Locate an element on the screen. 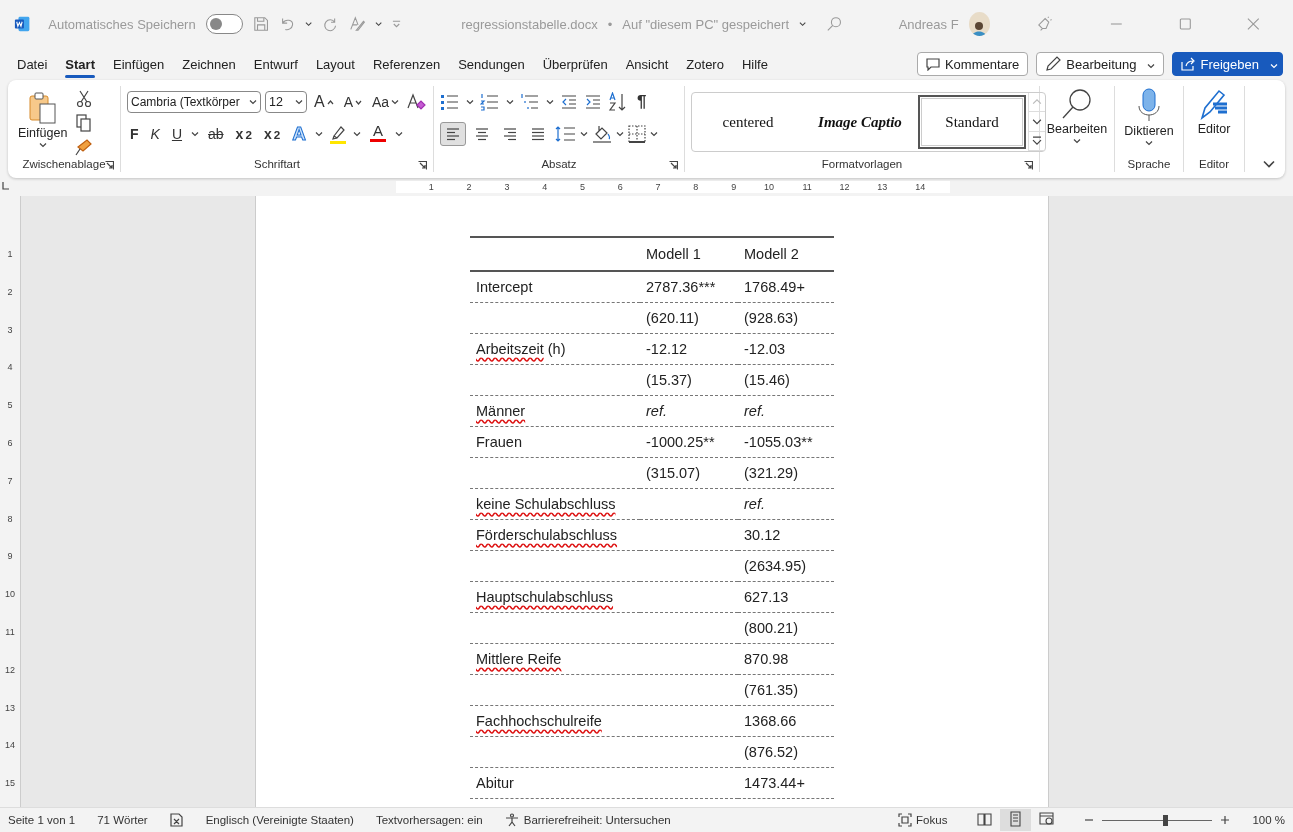 This screenshot has height=832, width=1293. menu-tab: Hilfe is located at coordinates (754, 64).